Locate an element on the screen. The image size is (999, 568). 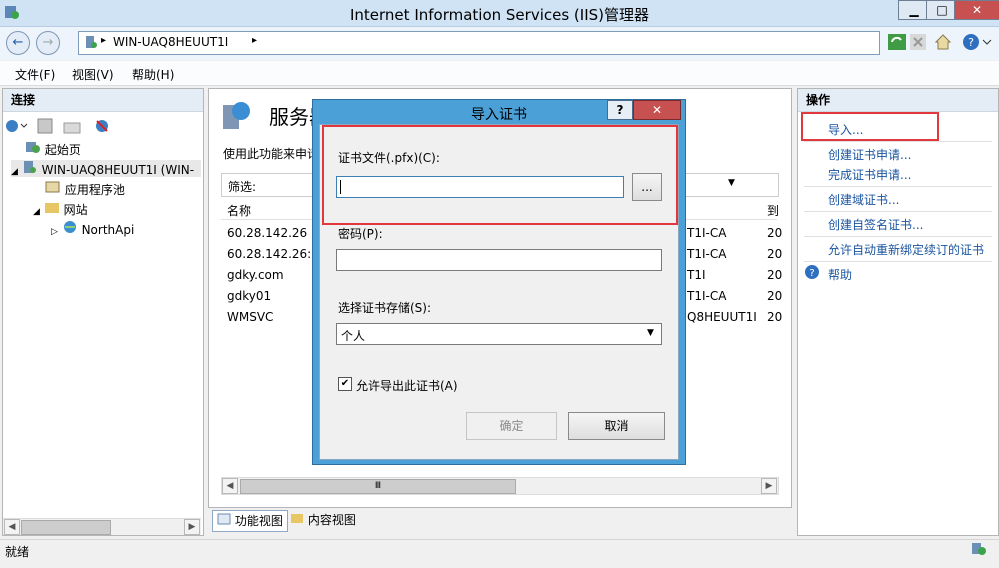
dialog-close-button: ✕ is located at coordinates (657, 110).